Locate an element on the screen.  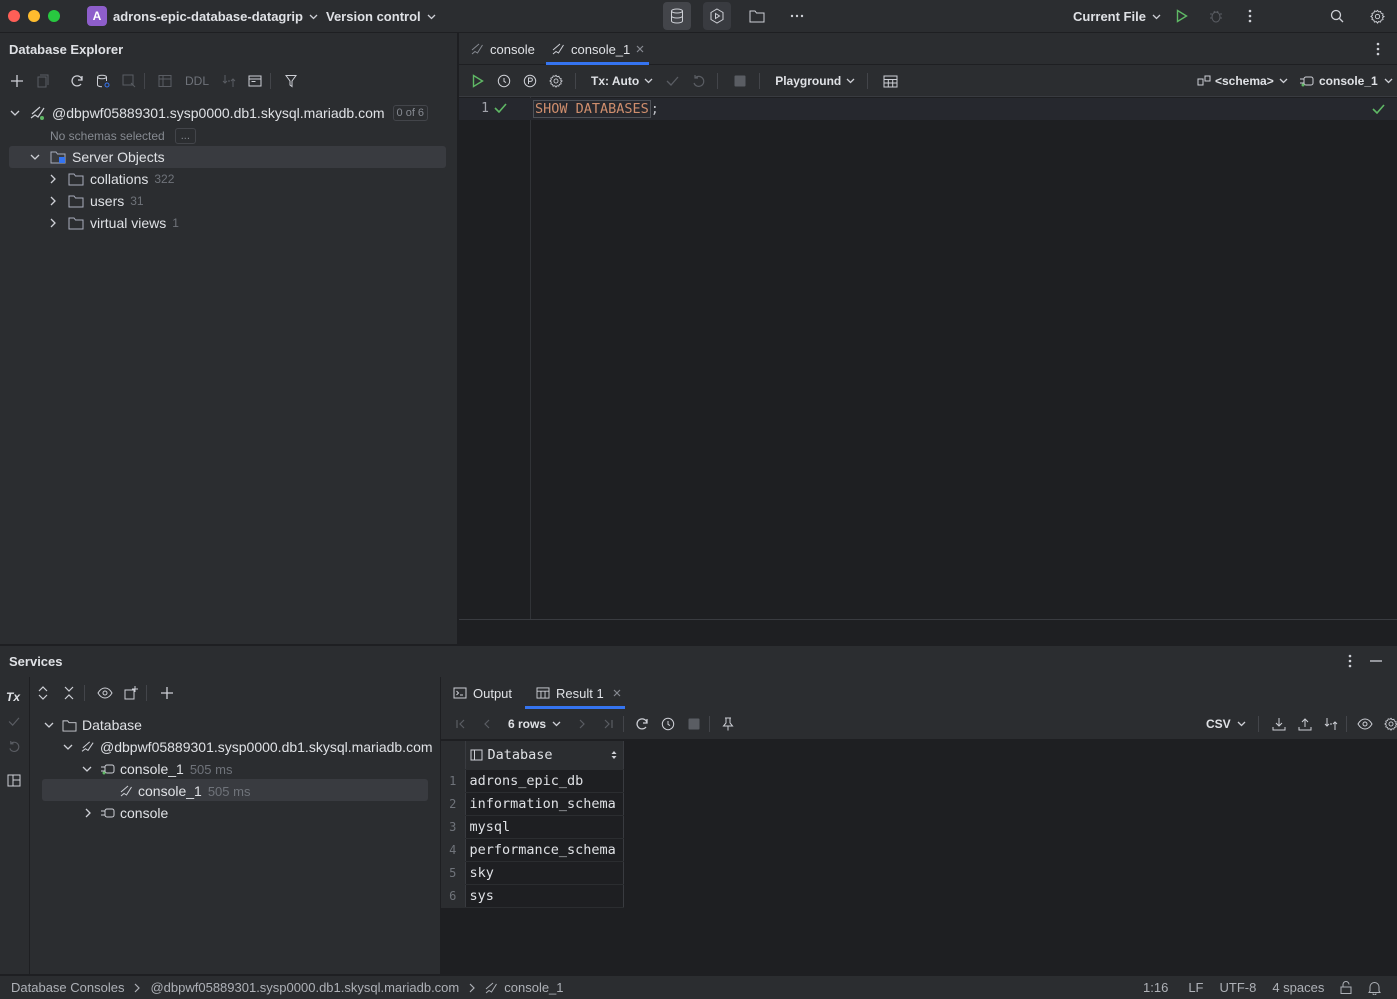
tab-options-button is located at coordinates (1378, 49).